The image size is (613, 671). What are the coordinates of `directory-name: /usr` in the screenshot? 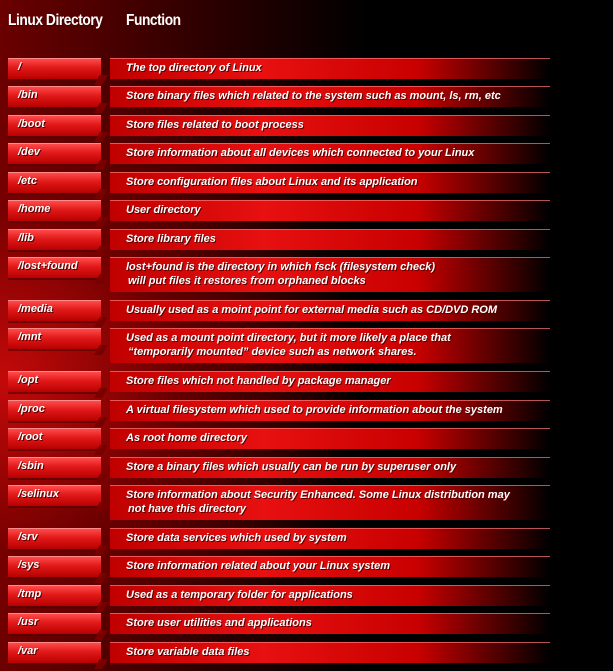 It's located at (28, 622).